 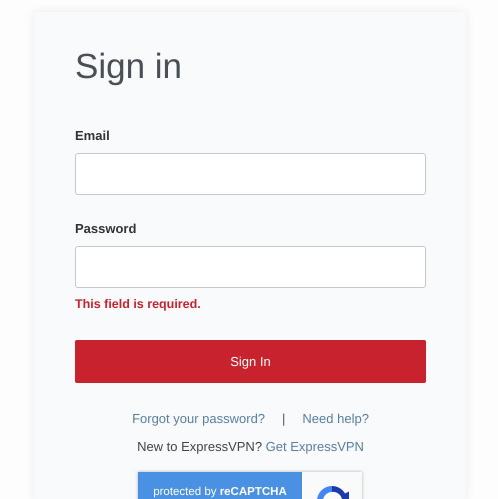 What do you see at coordinates (315, 446) in the screenshot?
I see `signup-link: Get ExpressVPN` at bounding box center [315, 446].